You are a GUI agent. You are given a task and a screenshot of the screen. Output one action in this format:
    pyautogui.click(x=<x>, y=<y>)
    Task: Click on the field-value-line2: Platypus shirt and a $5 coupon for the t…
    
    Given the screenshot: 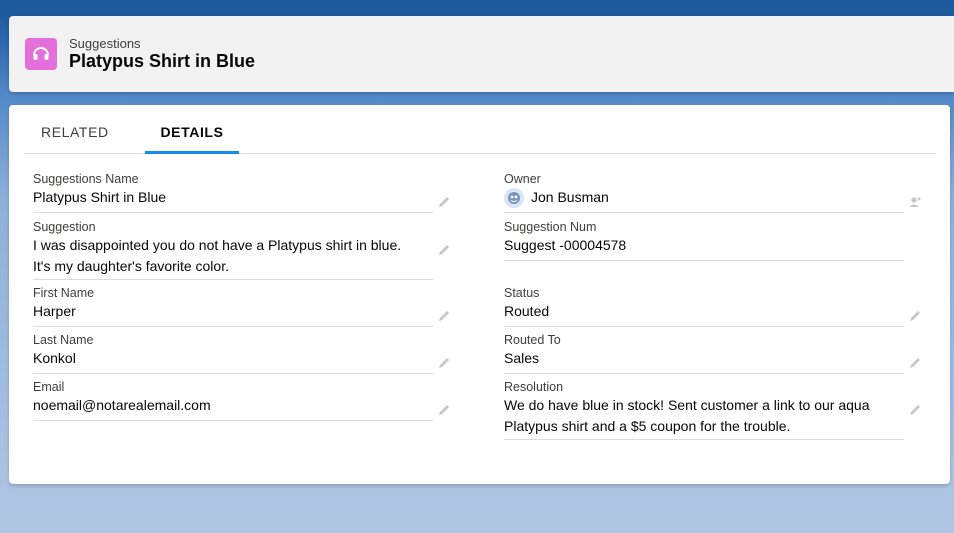 What is the action you would take?
    pyautogui.click(x=647, y=426)
    